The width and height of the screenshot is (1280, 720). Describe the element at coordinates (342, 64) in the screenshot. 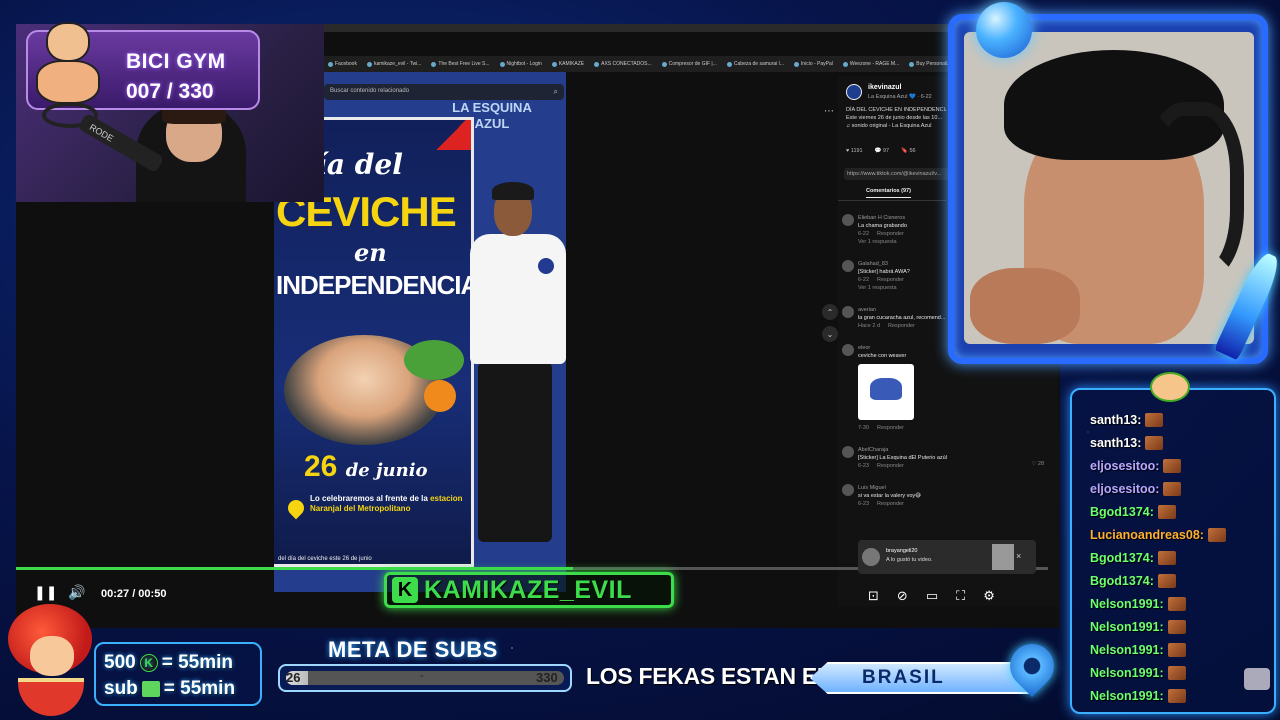

I see `bookmark-item: Facebook` at that location.